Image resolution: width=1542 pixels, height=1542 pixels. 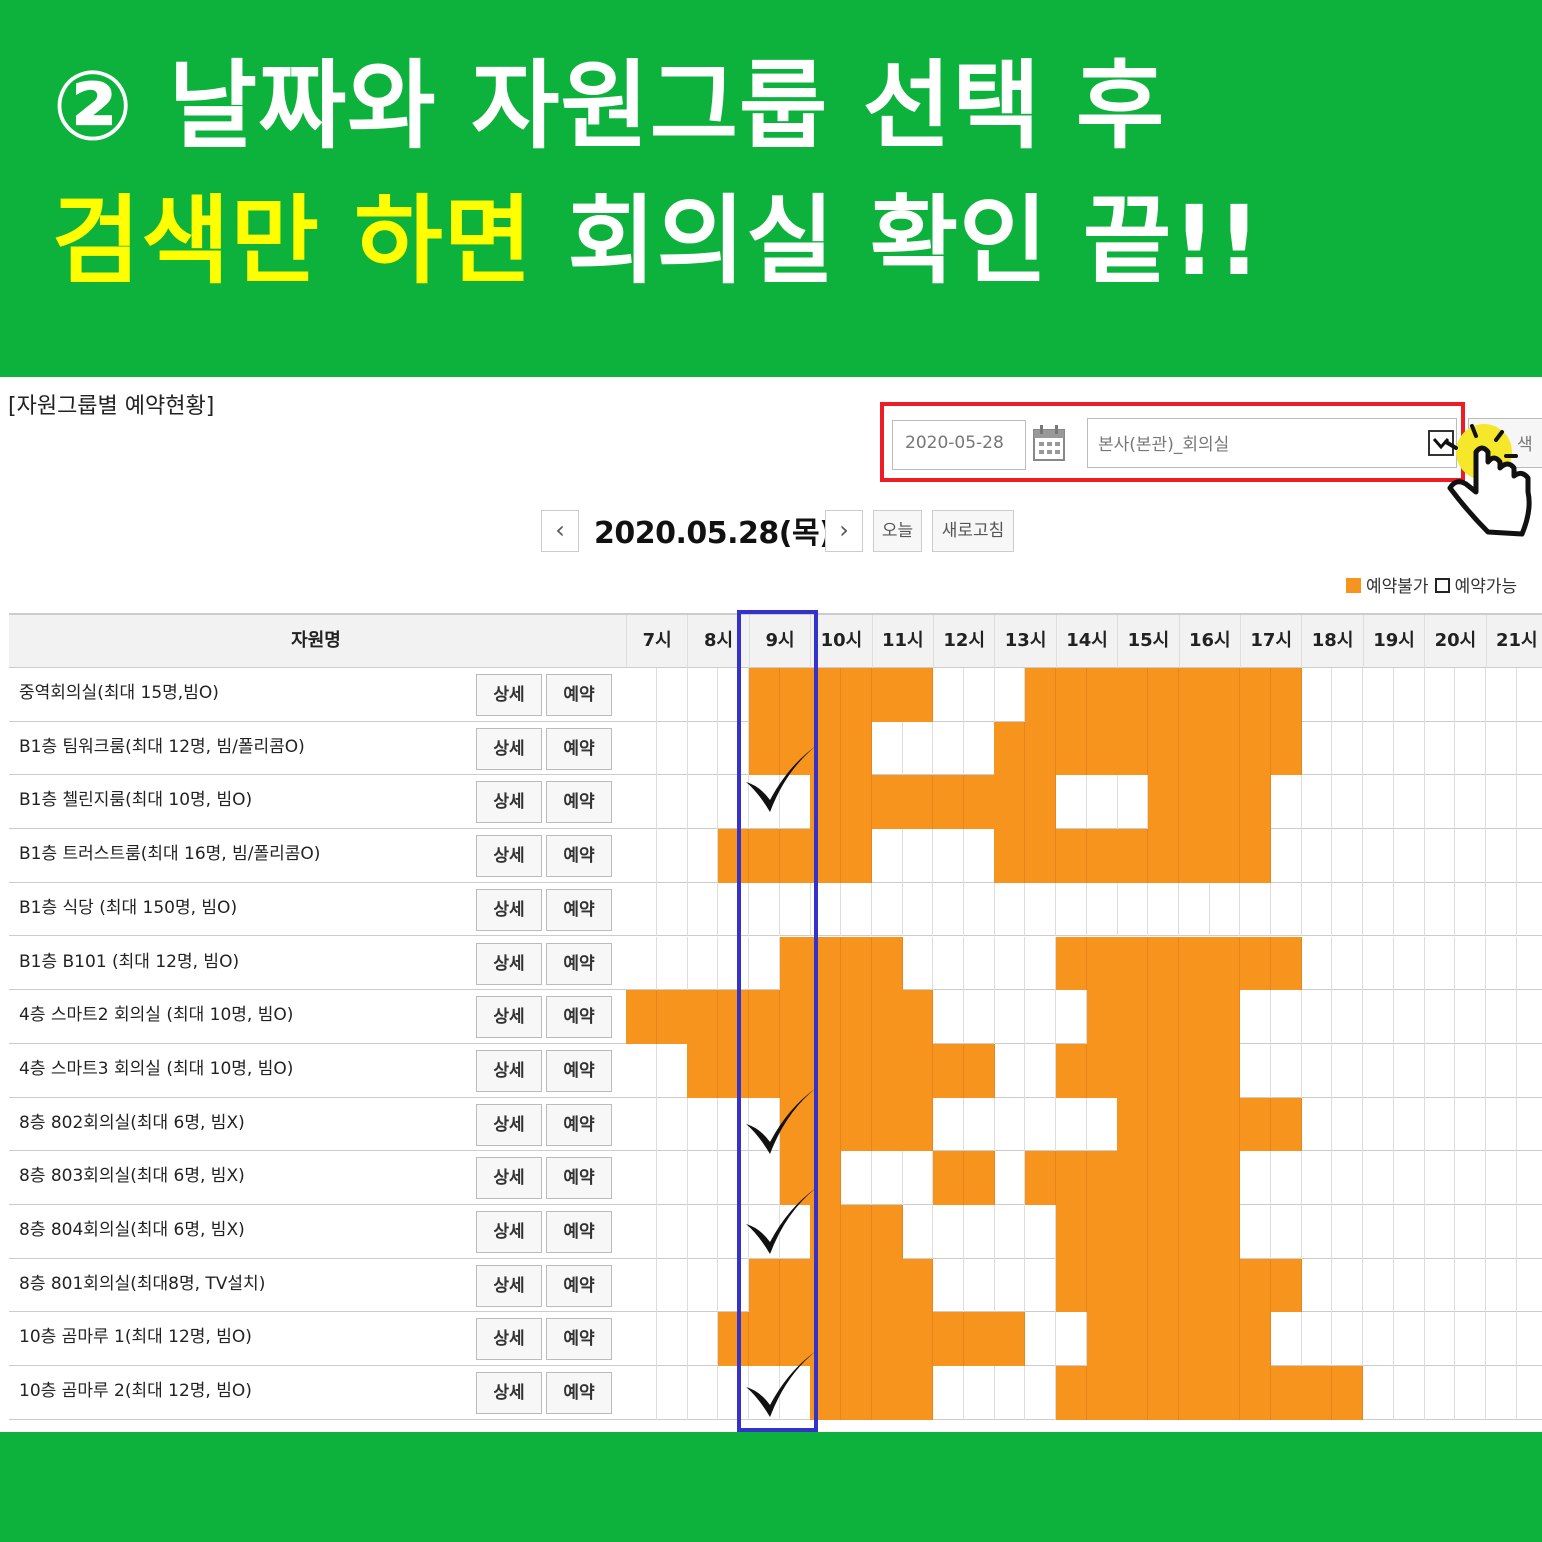 I want to click on calendar-icon, so click(x=1049, y=443).